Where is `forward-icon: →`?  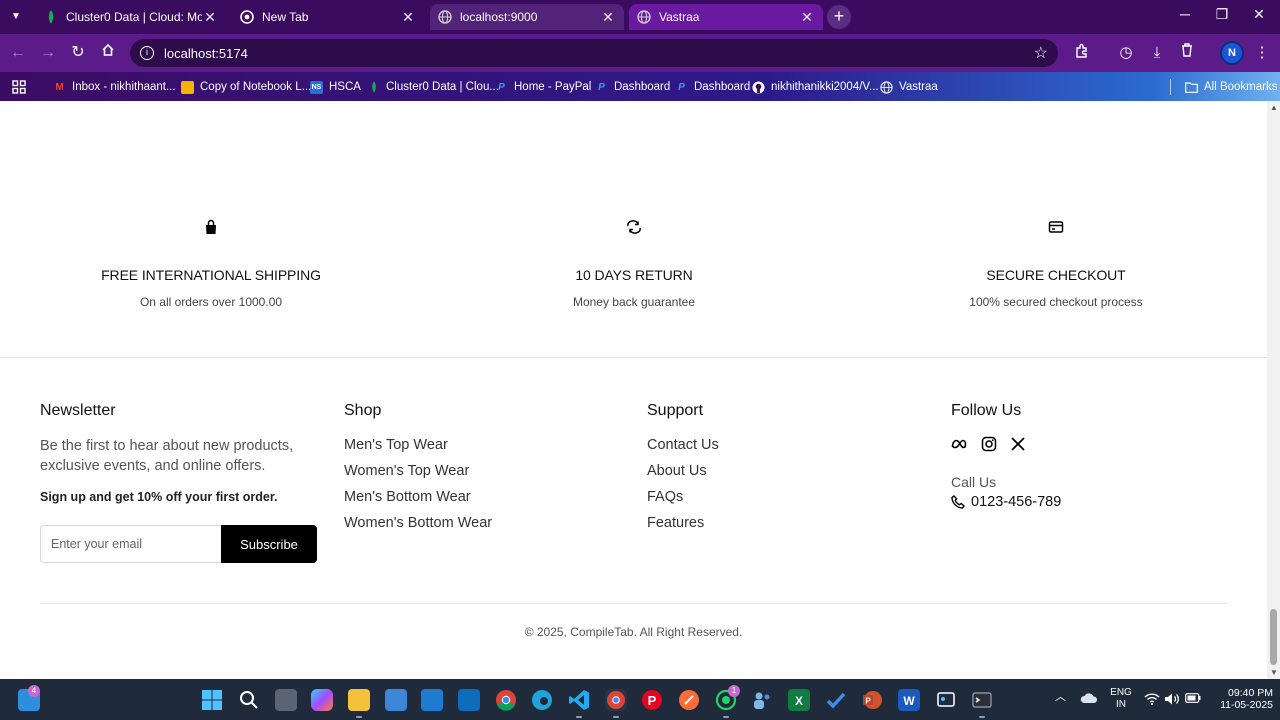 forward-icon: → is located at coordinates (48, 53).